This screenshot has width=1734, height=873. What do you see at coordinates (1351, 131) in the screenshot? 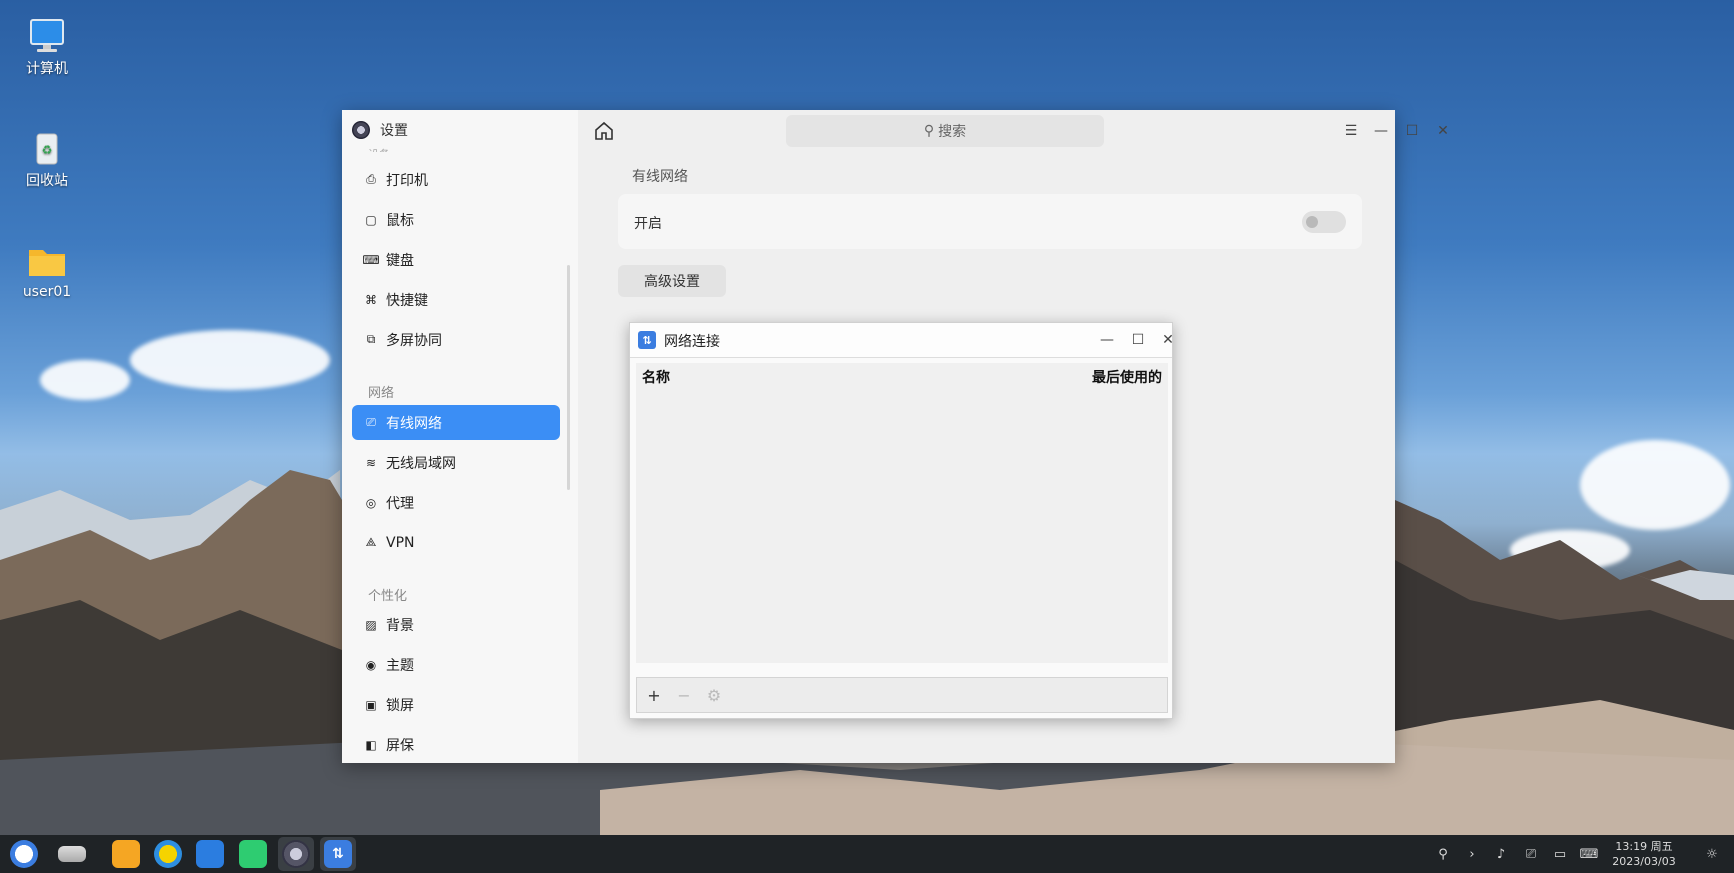
I see `menu-icon: ☰` at bounding box center [1351, 131].